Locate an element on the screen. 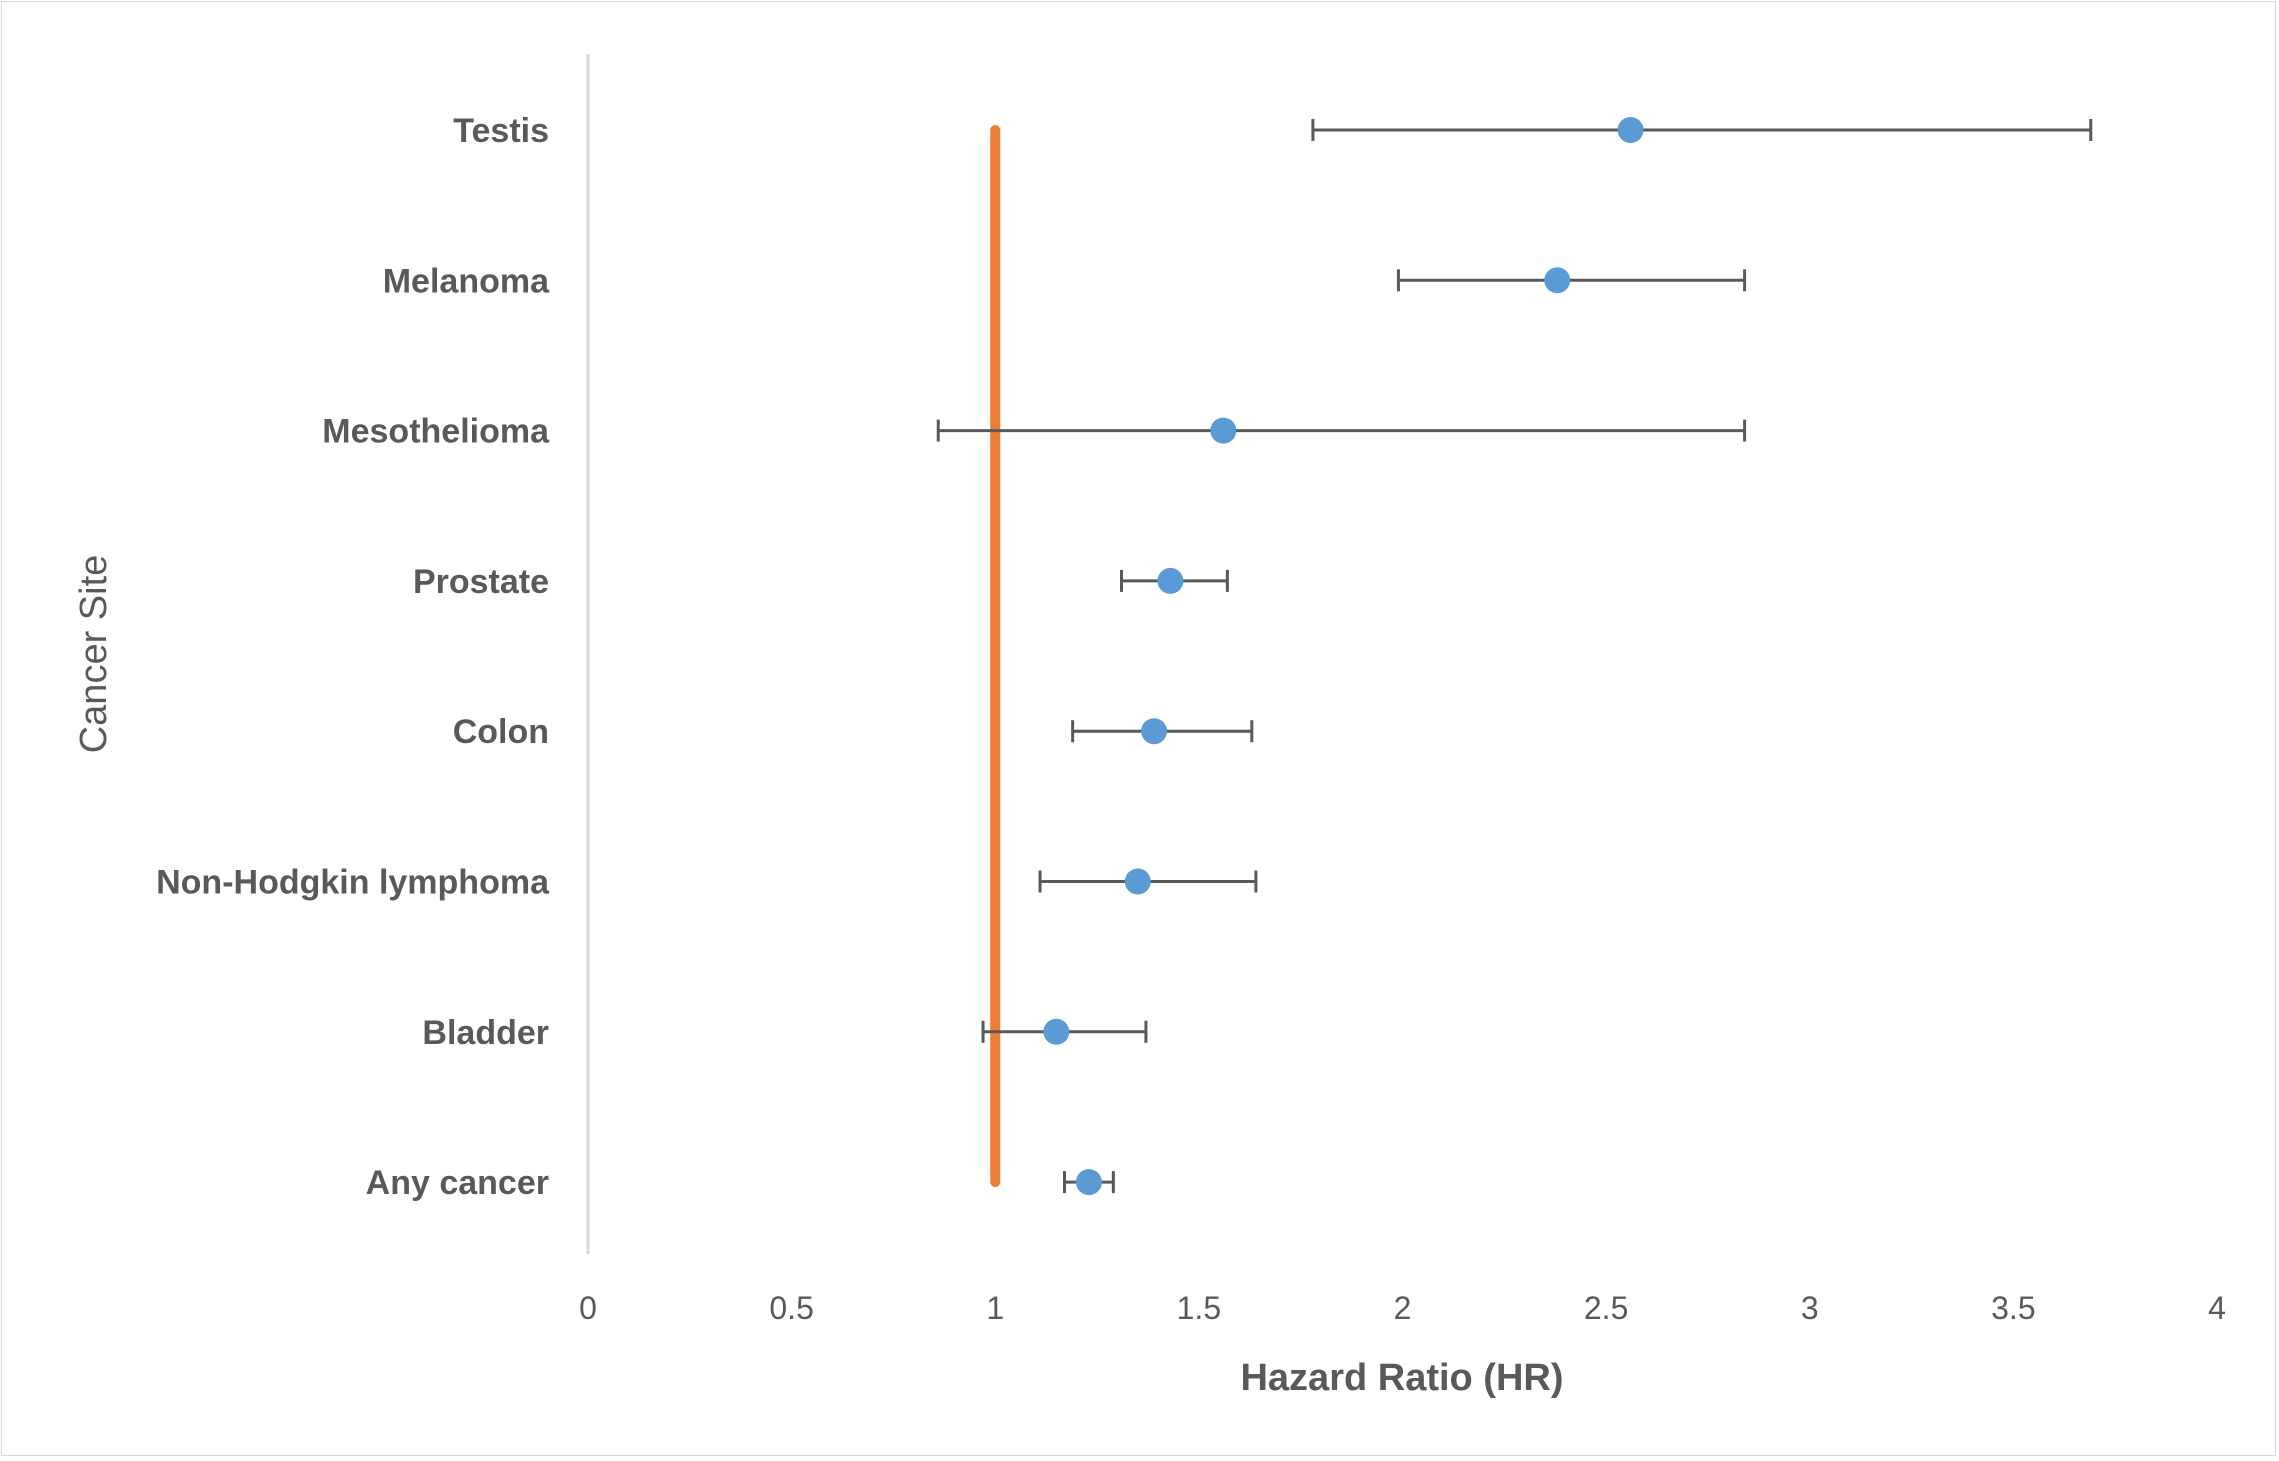 The height and width of the screenshot is (1461, 2279). category-label: Non-Hodgkin lymphoma is located at coordinates (353, 883).